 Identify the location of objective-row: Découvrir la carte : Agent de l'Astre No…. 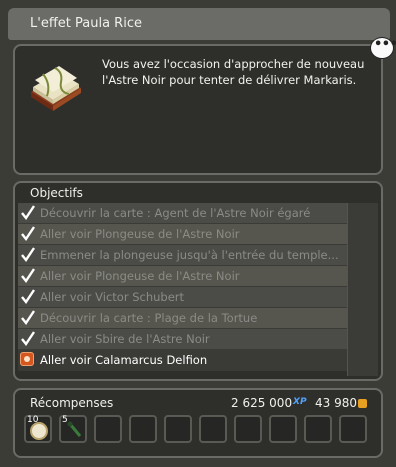
(183, 213).